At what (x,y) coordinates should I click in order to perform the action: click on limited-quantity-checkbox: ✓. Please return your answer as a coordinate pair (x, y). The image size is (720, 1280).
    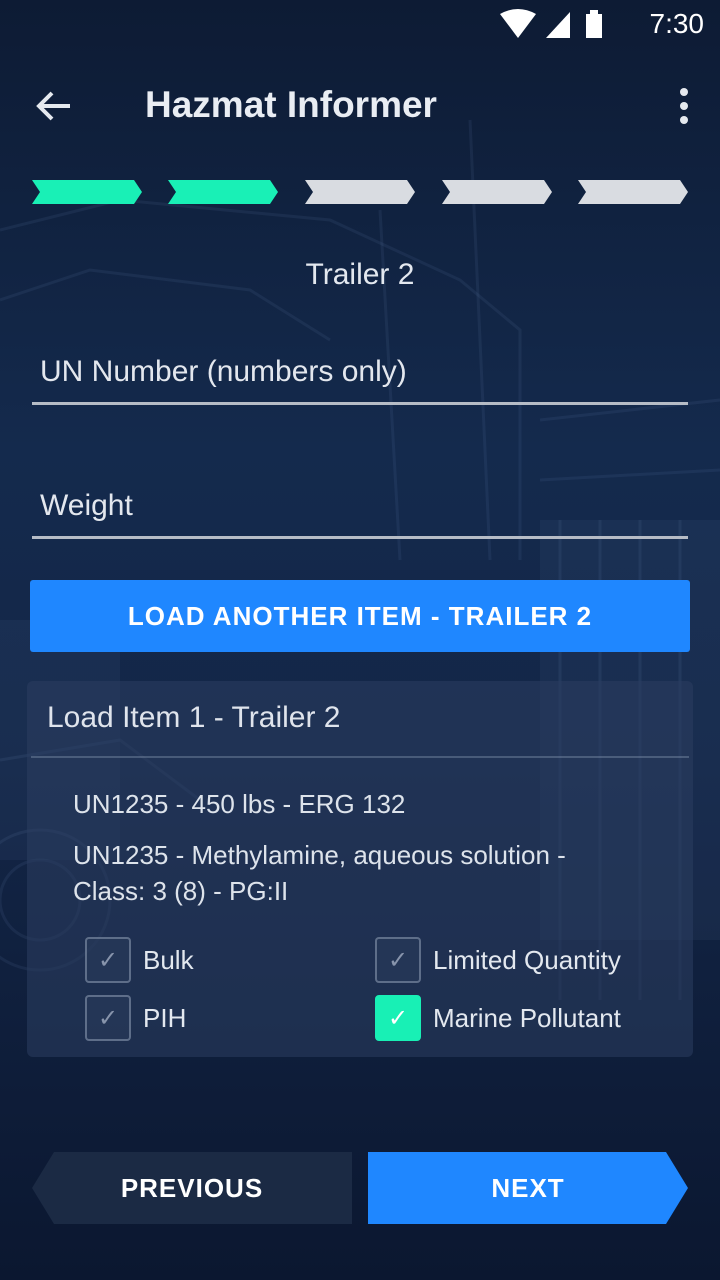
    Looking at the image, I should click on (398, 960).